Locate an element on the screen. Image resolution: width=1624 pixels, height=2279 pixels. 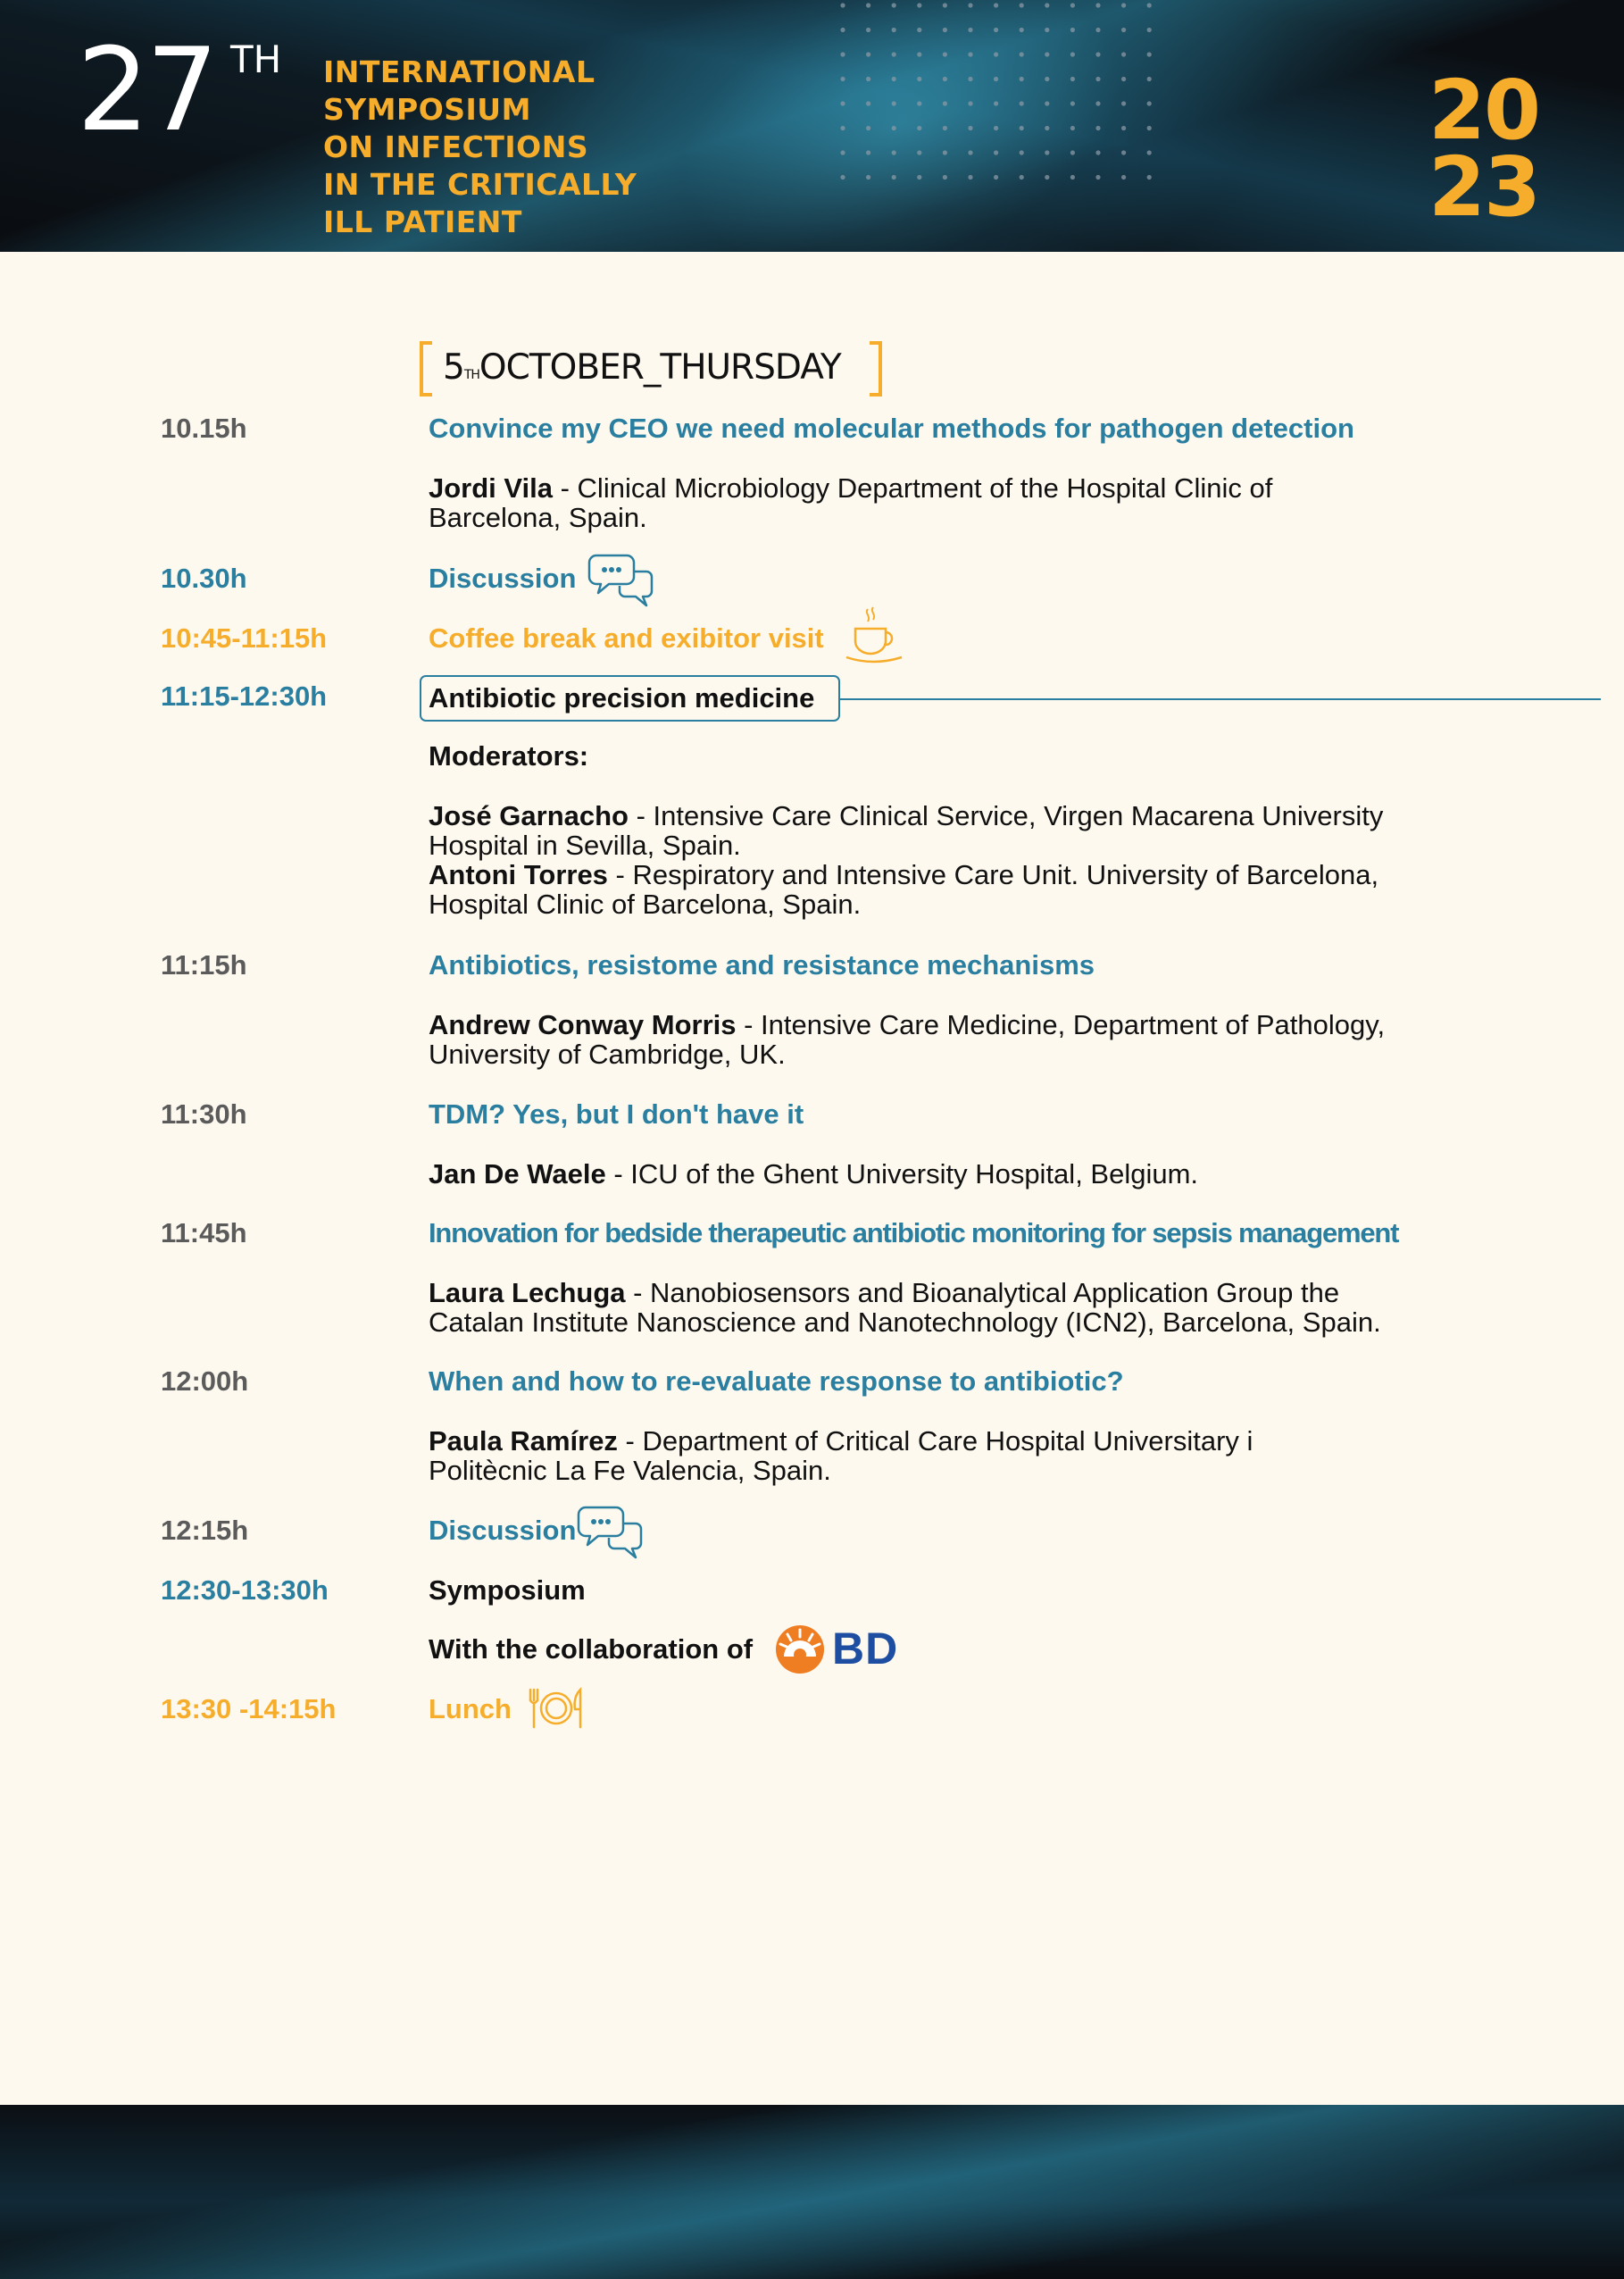
speaker-name: Andrew Conway Morris is located at coordinates (583, 1024).